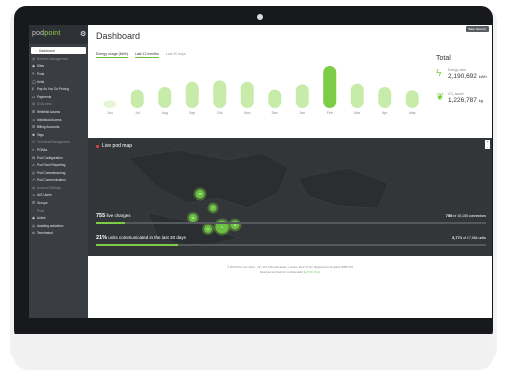 Image resolution: width=507 pixels, height=374 pixels. Describe the element at coordinates (456, 94) in the screenshot. I see `co2-label: CO₂ saved` at that location.